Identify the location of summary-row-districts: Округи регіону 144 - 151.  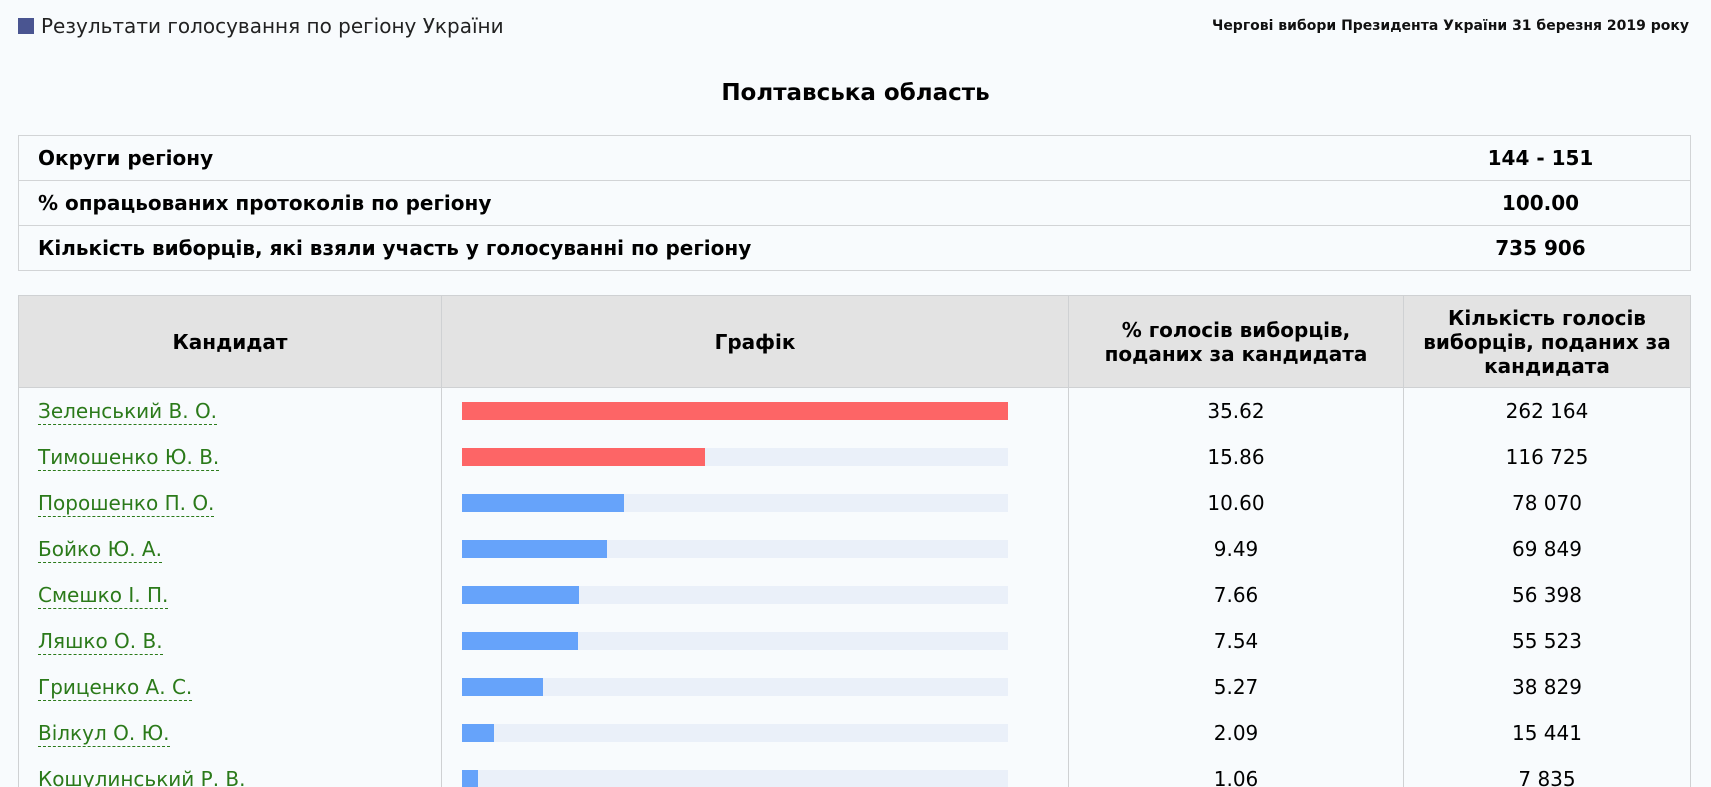
(854, 158).